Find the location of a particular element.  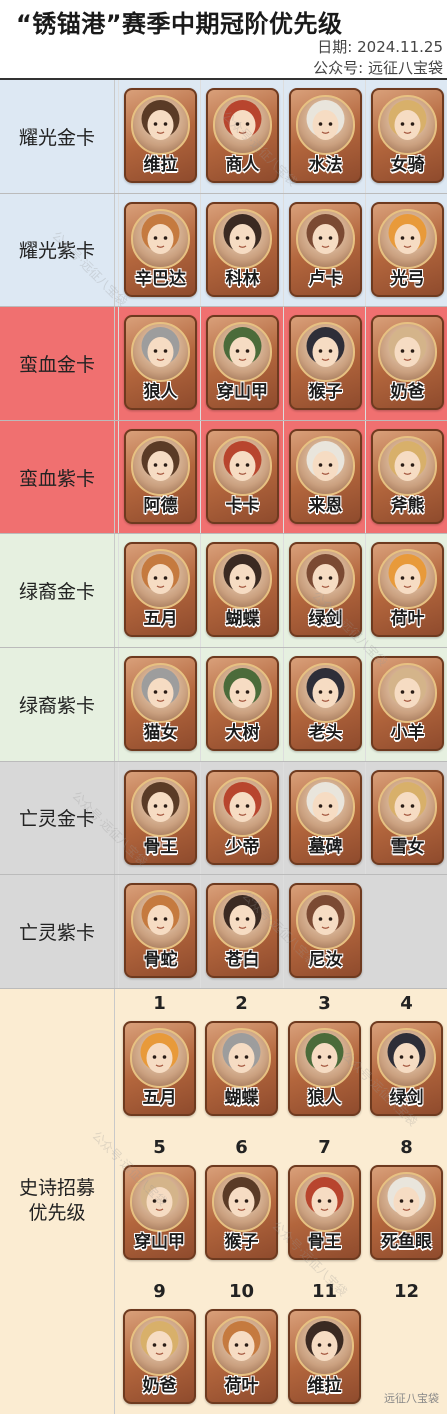

hero-cell: 少帝 is located at coordinates (241, 818).